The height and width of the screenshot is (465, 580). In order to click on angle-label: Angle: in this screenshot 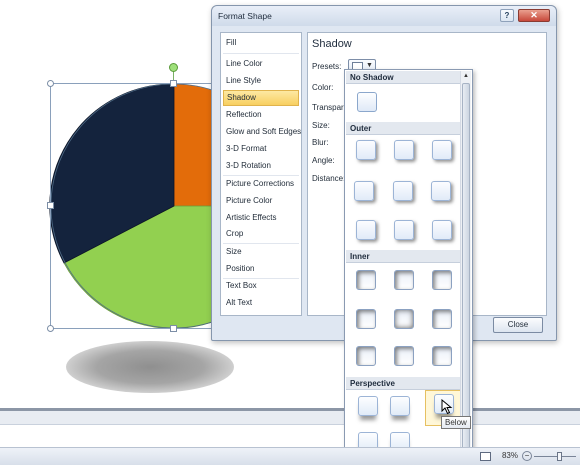, I will do `click(323, 160)`.